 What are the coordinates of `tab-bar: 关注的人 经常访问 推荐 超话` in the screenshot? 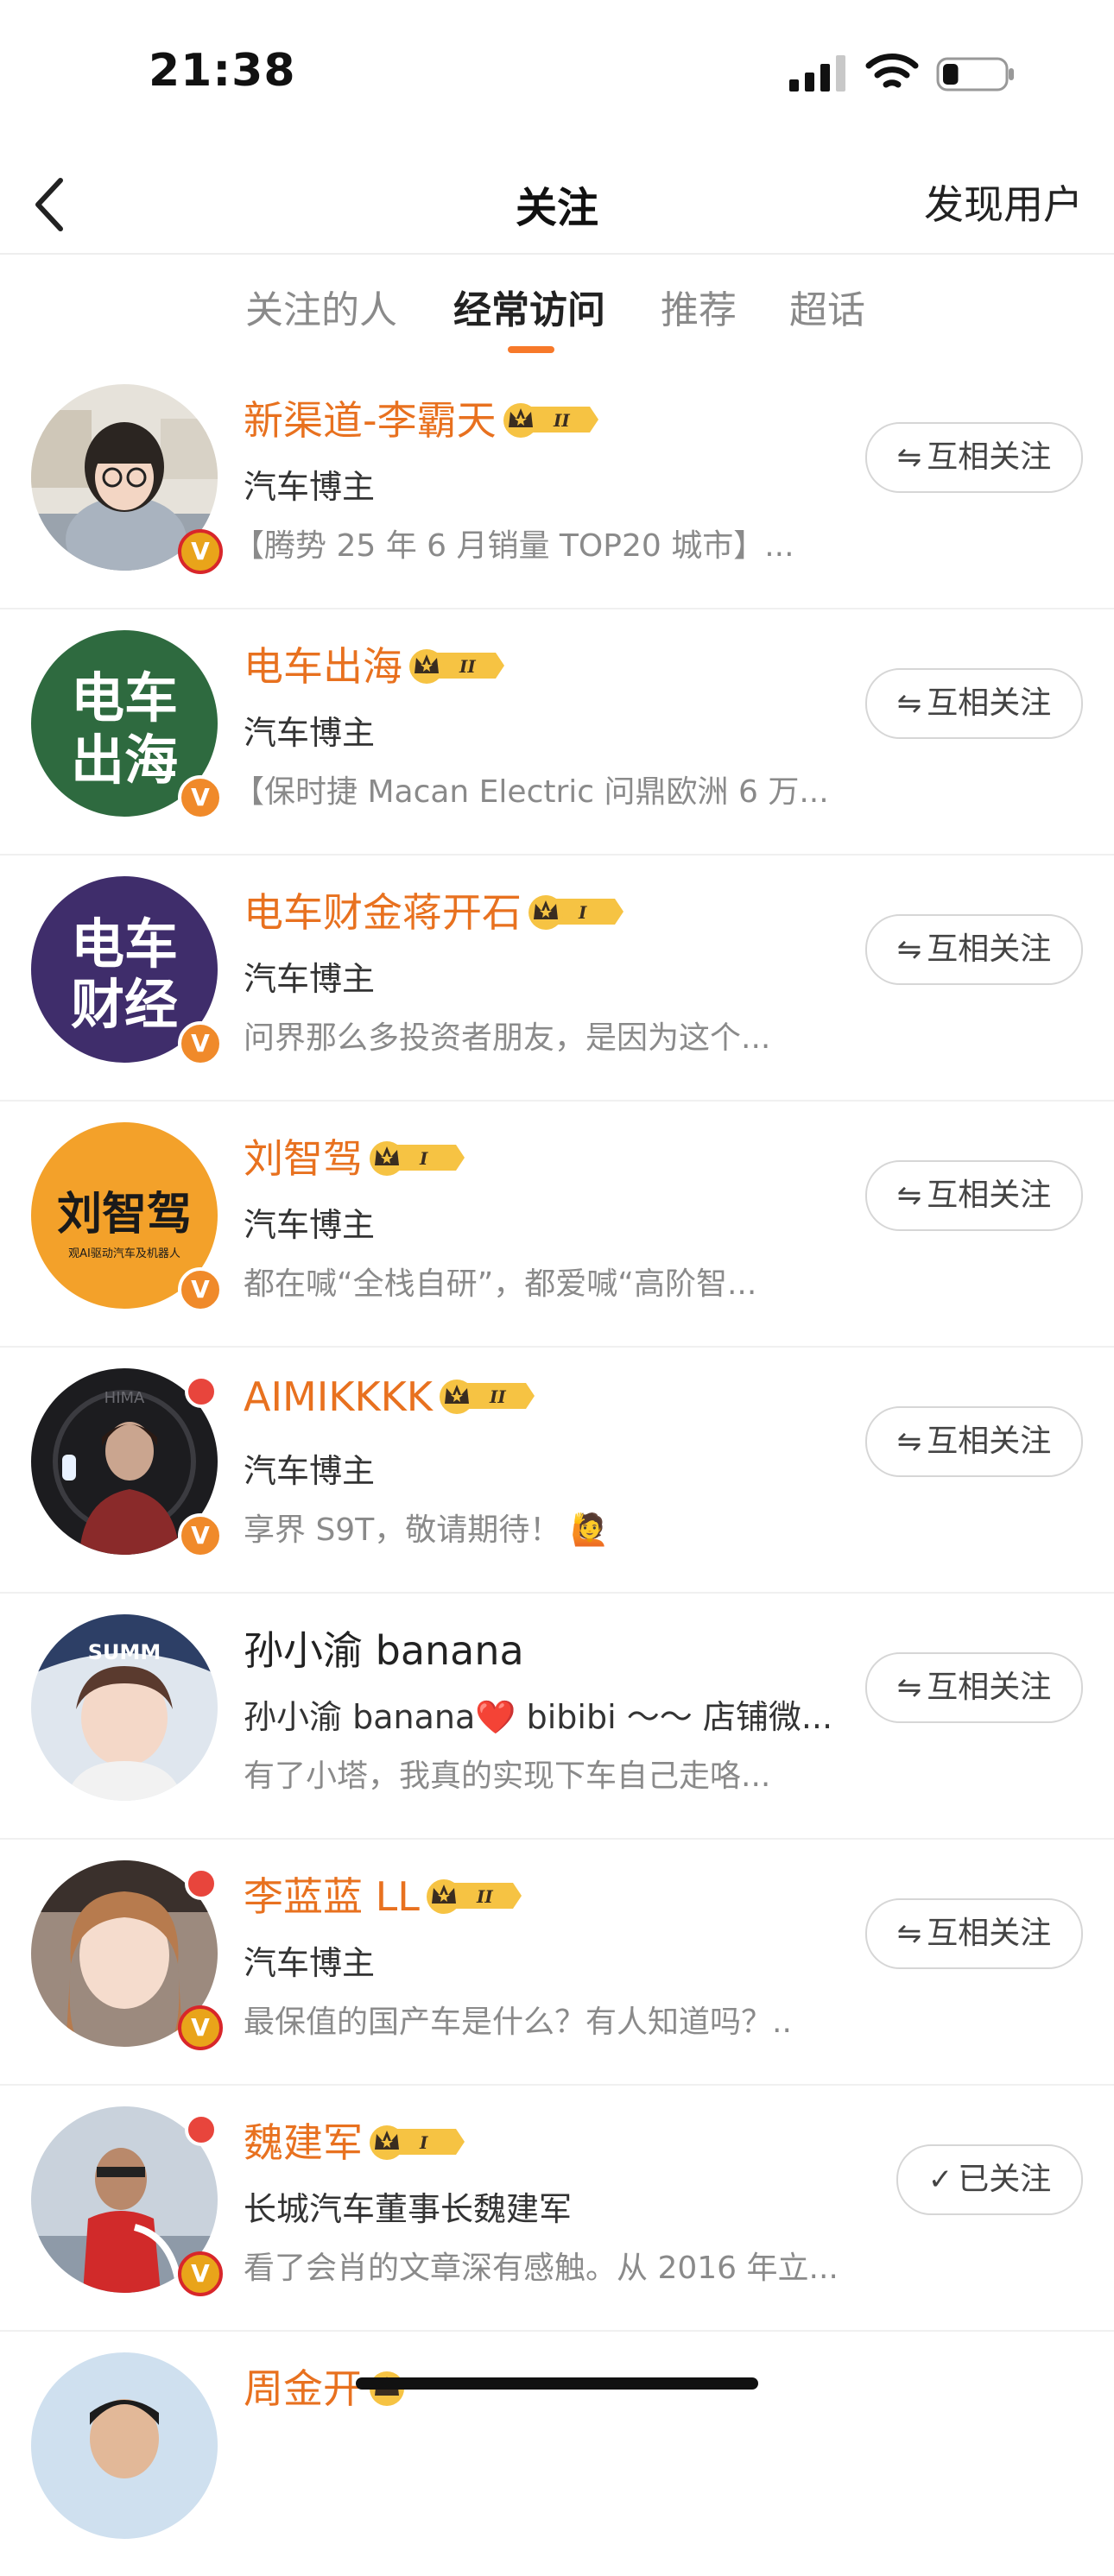 It's located at (557, 308).